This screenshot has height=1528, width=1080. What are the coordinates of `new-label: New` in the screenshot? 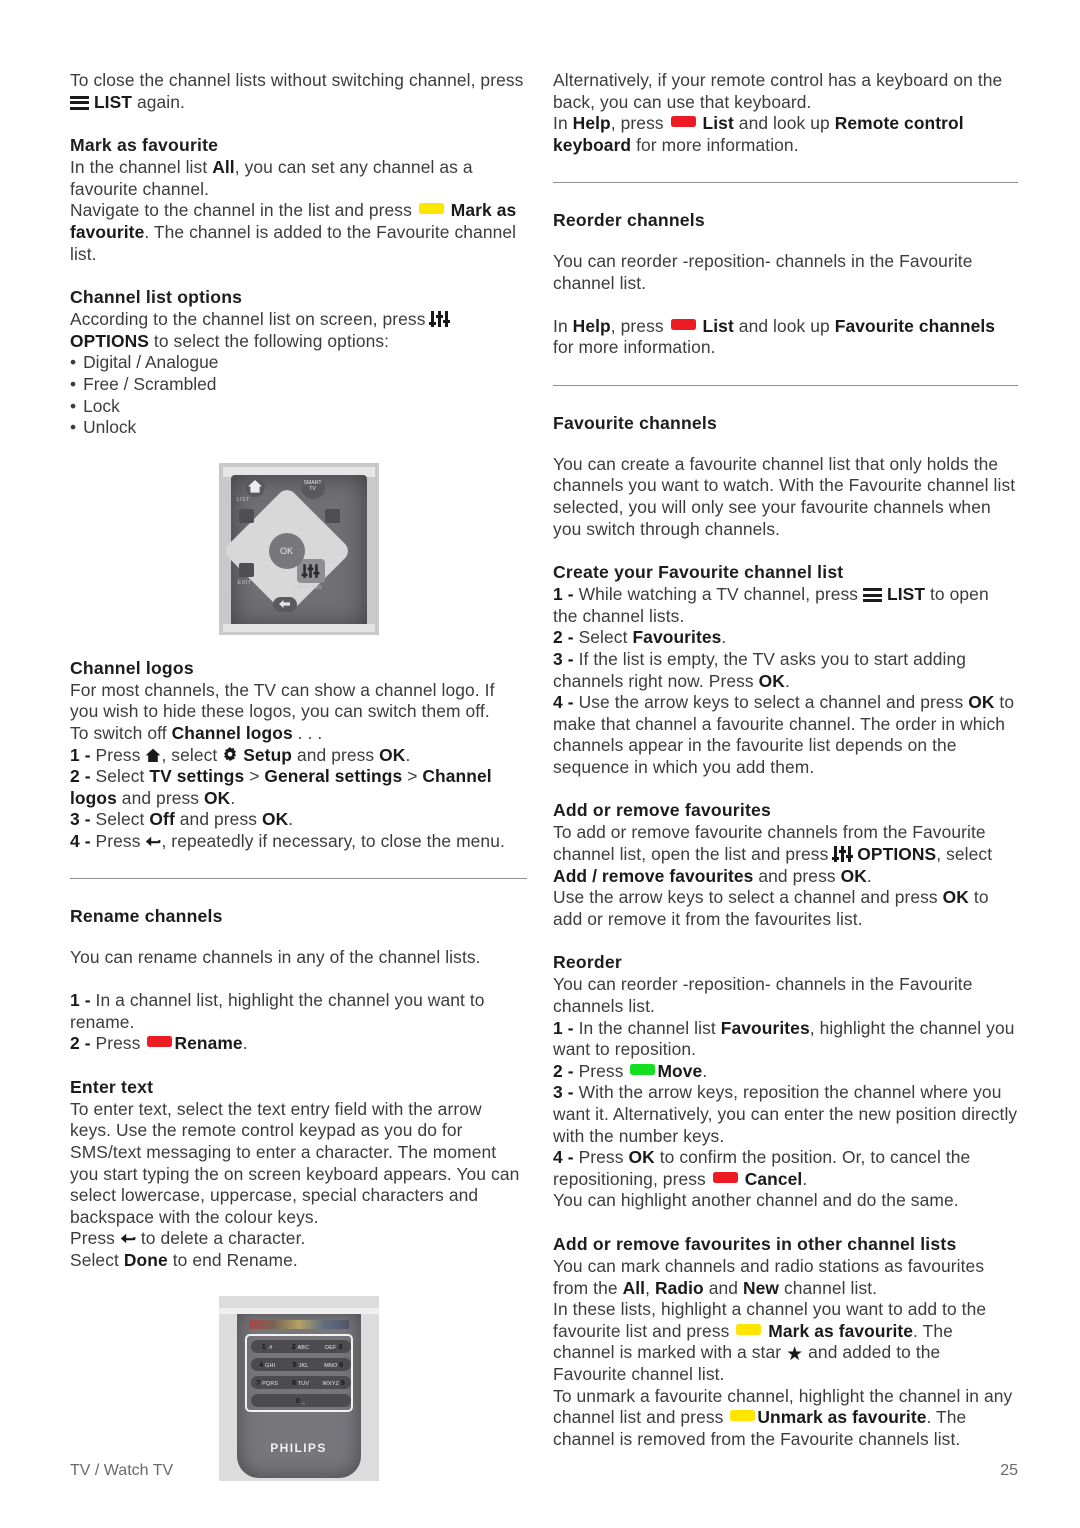 It's located at (761, 1287).